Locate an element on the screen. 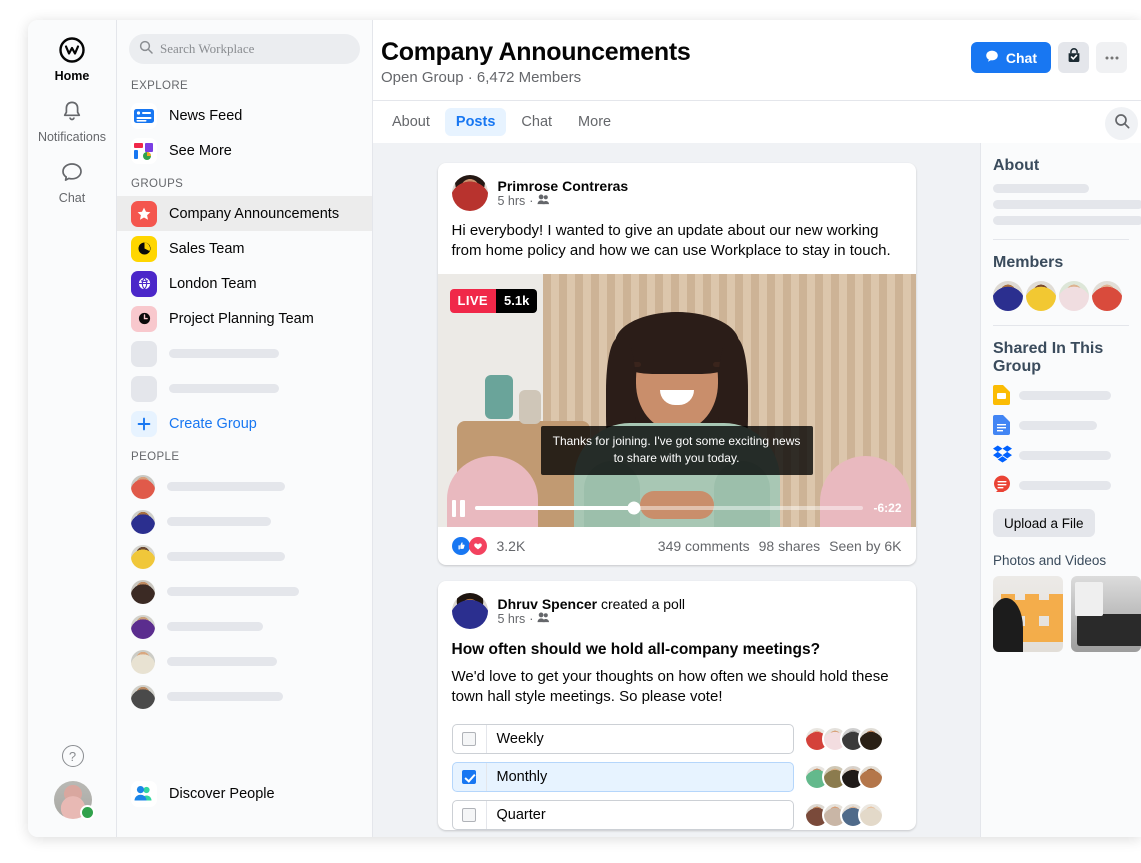  poll-option-row: Weekly is located at coordinates (676, 738).